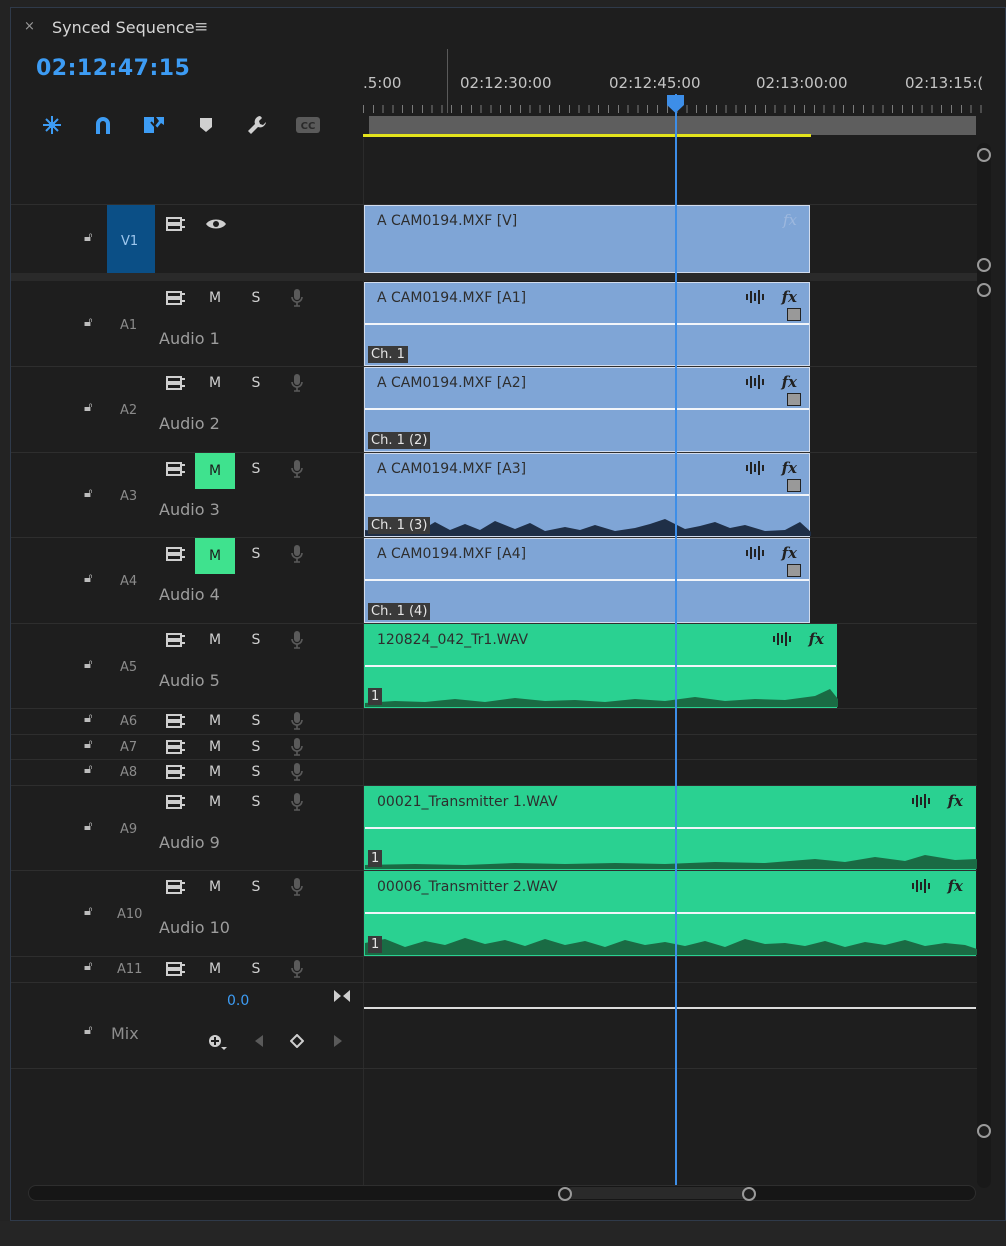  What do you see at coordinates (670, 1008) in the screenshot?
I see `mix-volume-line` at bounding box center [670, 1008].